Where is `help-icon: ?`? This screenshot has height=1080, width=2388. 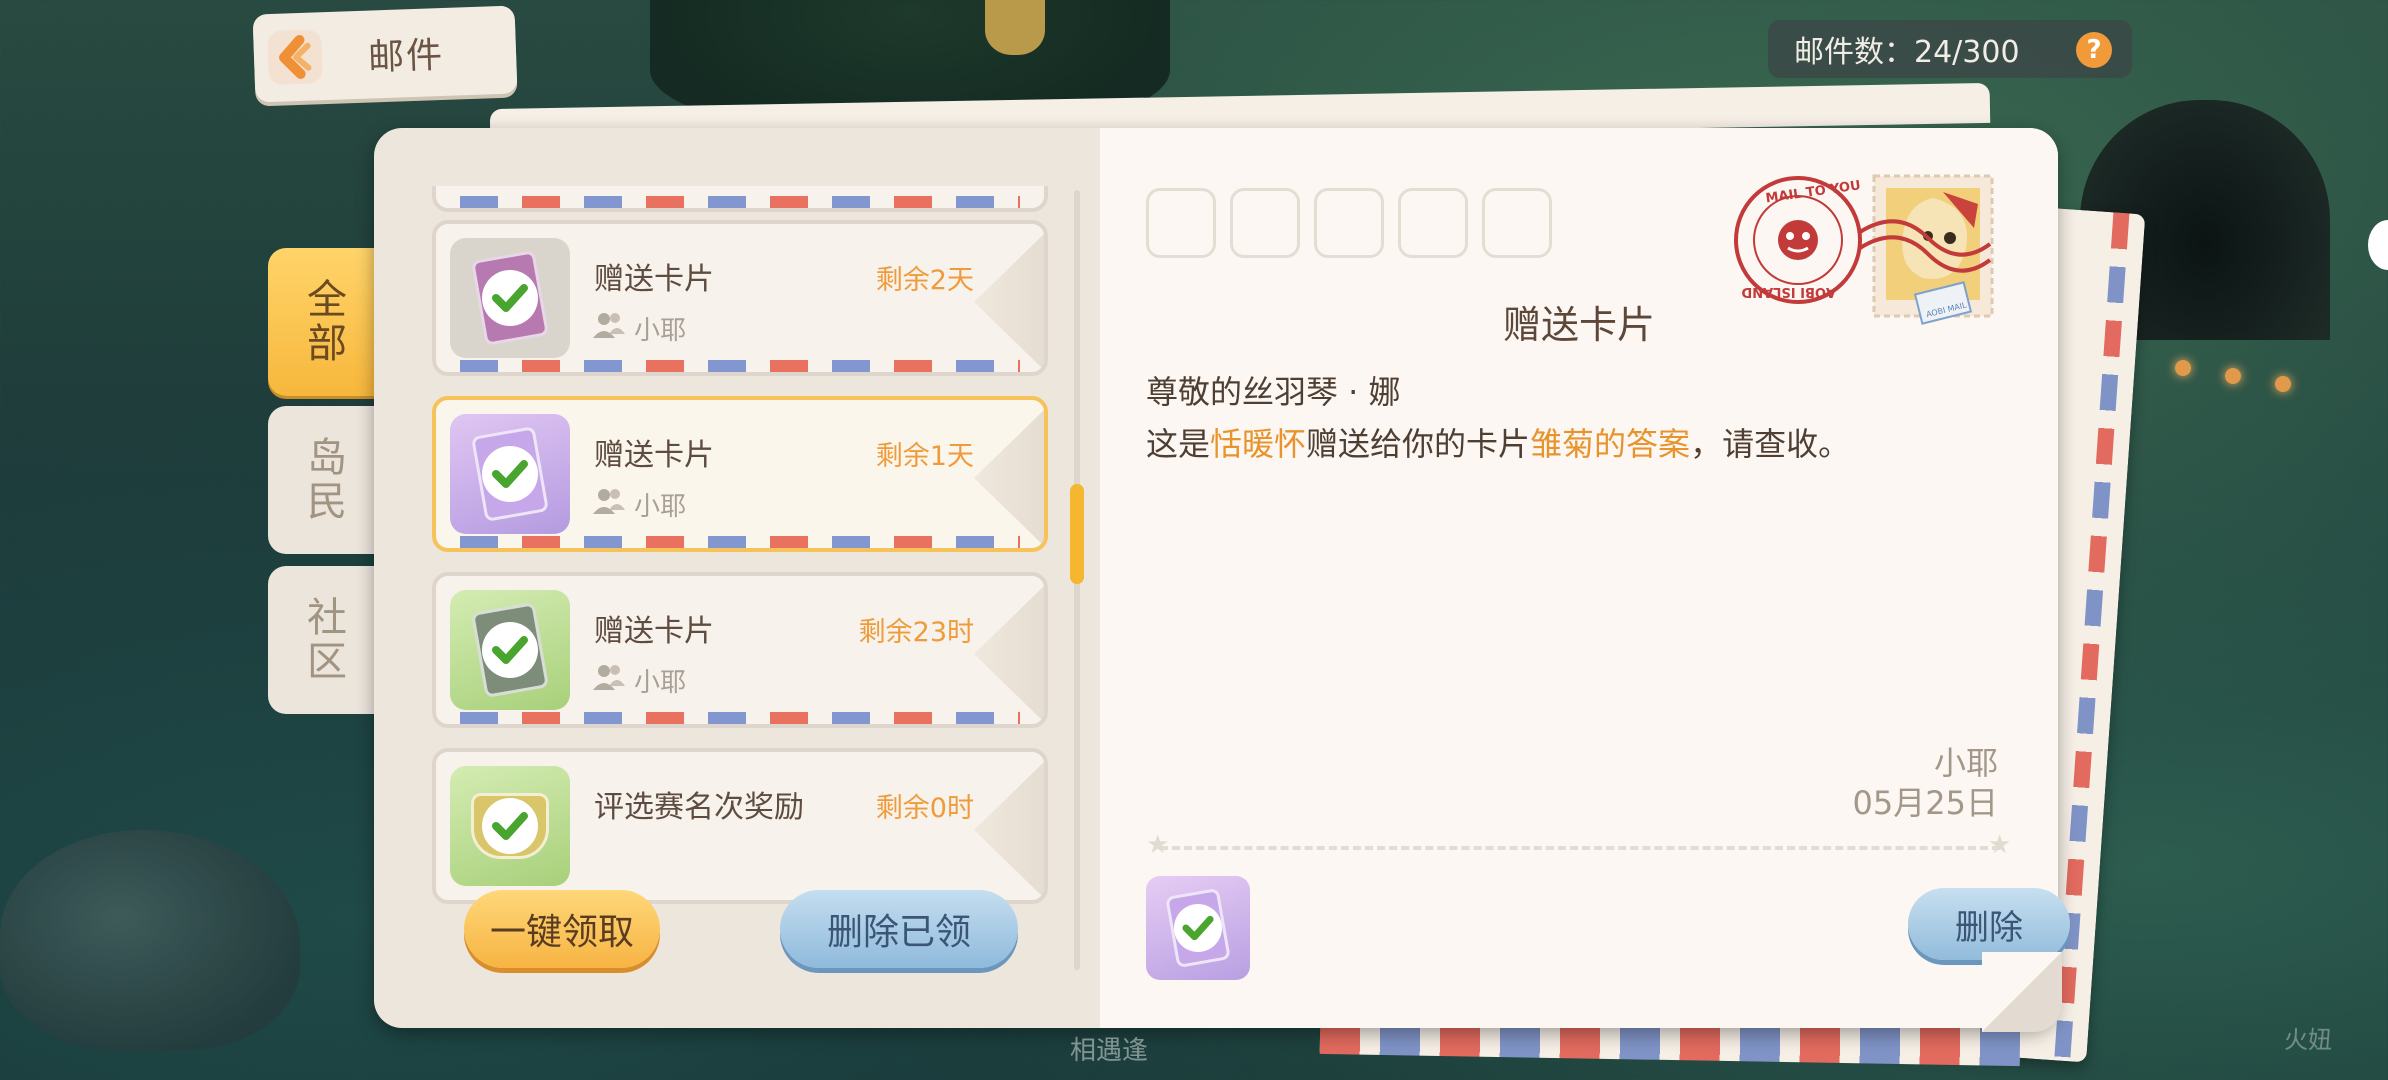
help-icon: ? is located at coordinates (2094, 50).